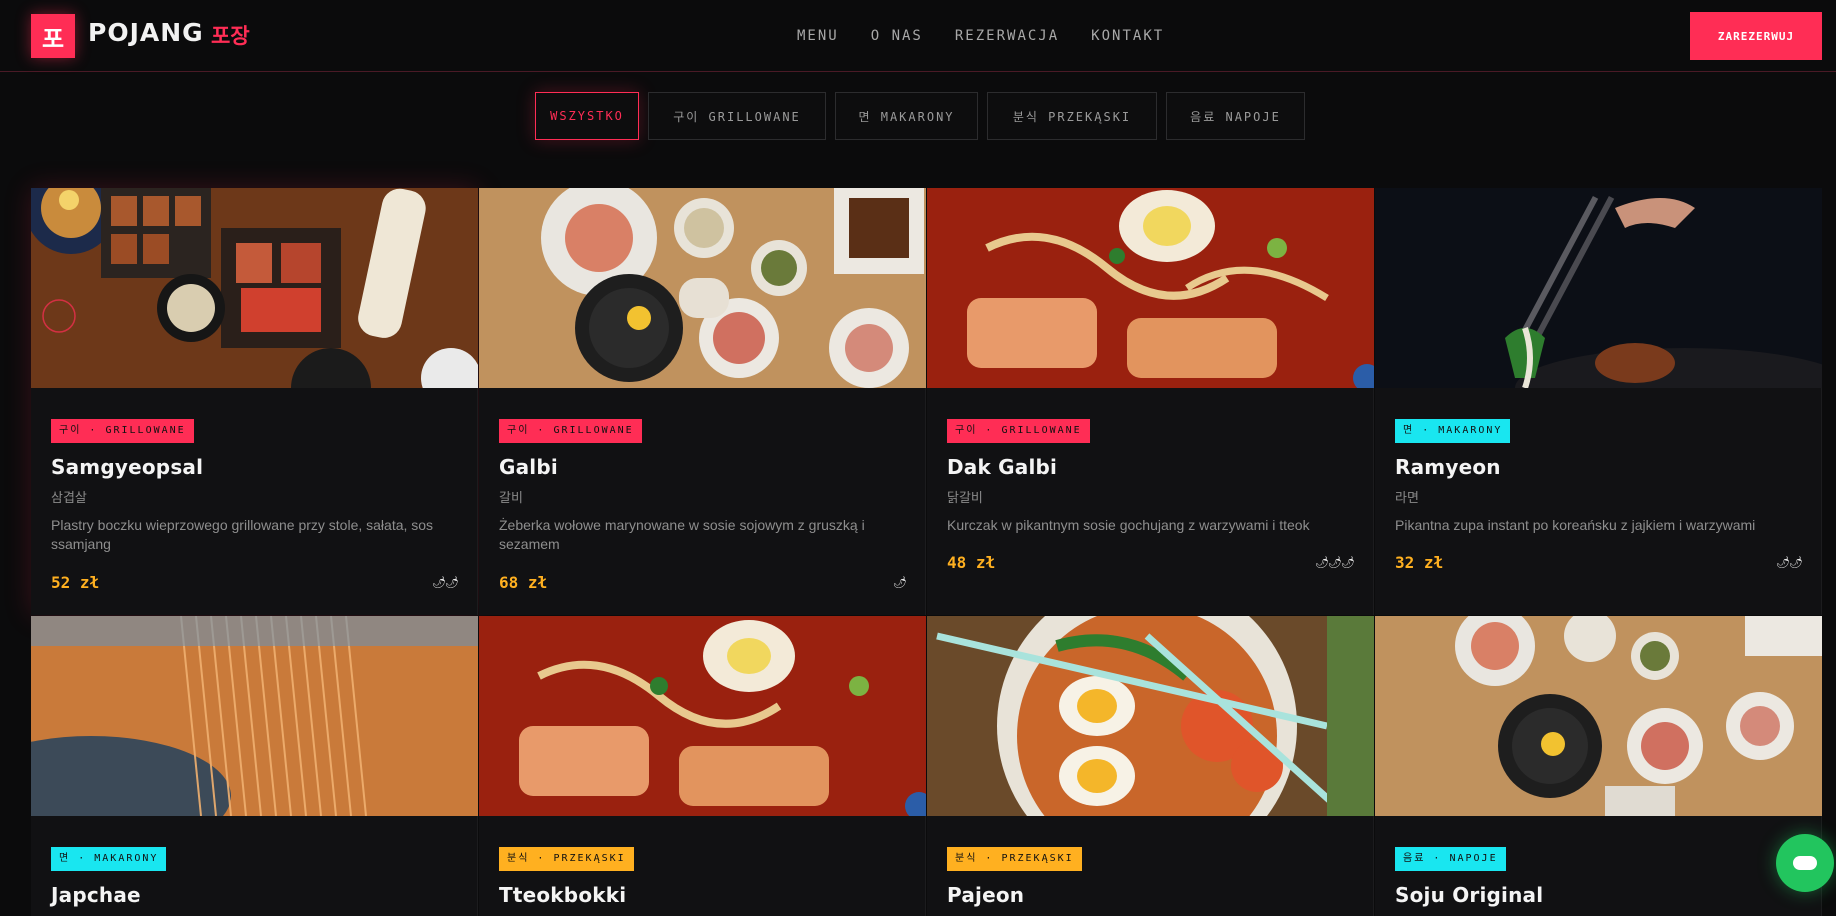  Describe the element at coordinates (53, 36) in the screenshot. I see `logo-mark: 포` at that location.